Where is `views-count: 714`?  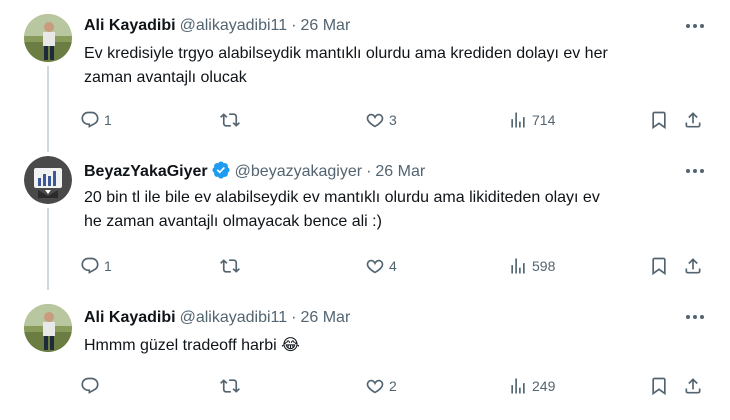 views-count: 714 is located at coordinates (544, 120).